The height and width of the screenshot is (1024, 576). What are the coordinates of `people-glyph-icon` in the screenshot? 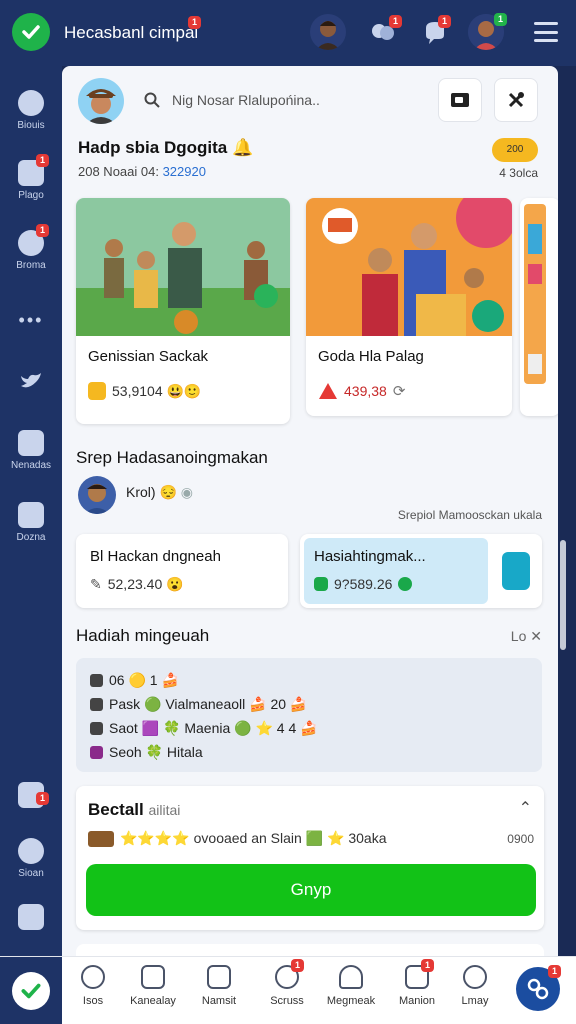 It's located at (31, 917).